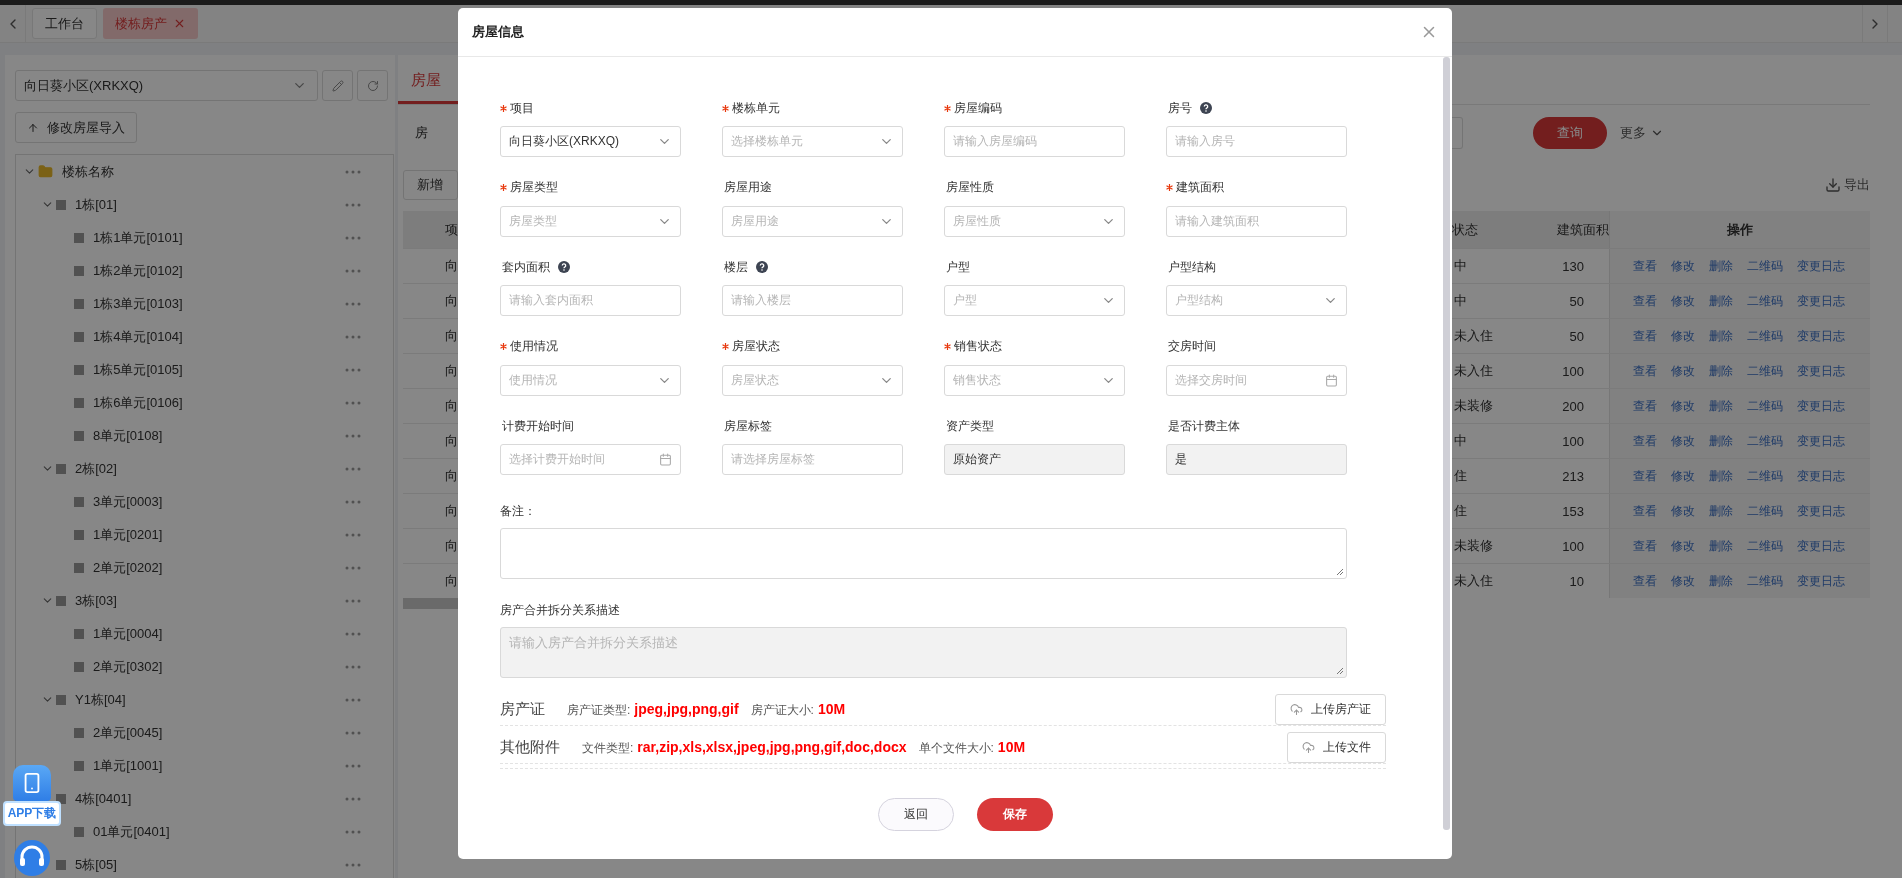 This screenshot has height=878, width=1902. I want to click on tree-item: 01单元[0401], so click(219, 831).